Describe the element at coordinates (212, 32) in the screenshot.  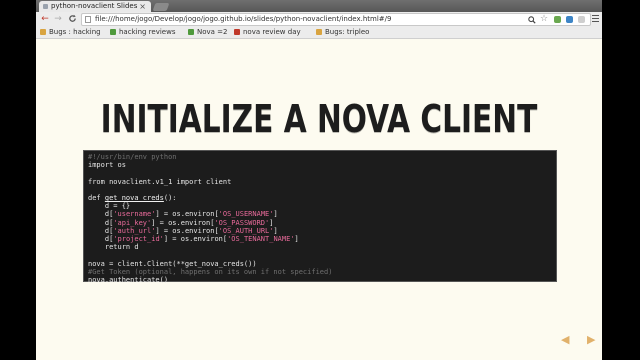
I see `bookmark-label: Nova =2` at that location.